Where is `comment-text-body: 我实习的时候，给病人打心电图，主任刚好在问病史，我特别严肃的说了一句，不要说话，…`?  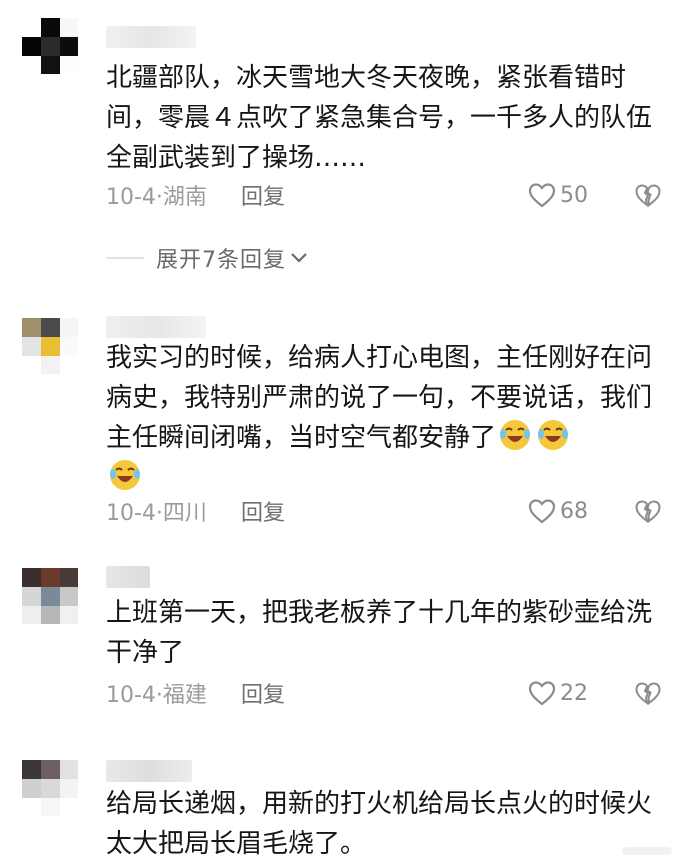
comment-text-body: 我实习的时候，给病人打心电图，主任刚好在问病史，我特别严肃的说了一句，不要说话，… is located at coordinates (379, 398).